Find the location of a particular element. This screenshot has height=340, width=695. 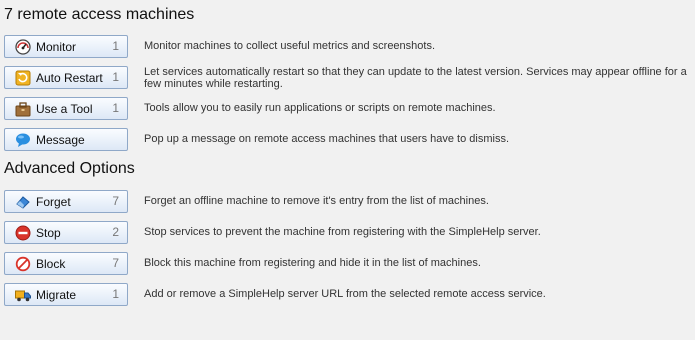

migrate-count: 1 is located at coordinates (115, 294).